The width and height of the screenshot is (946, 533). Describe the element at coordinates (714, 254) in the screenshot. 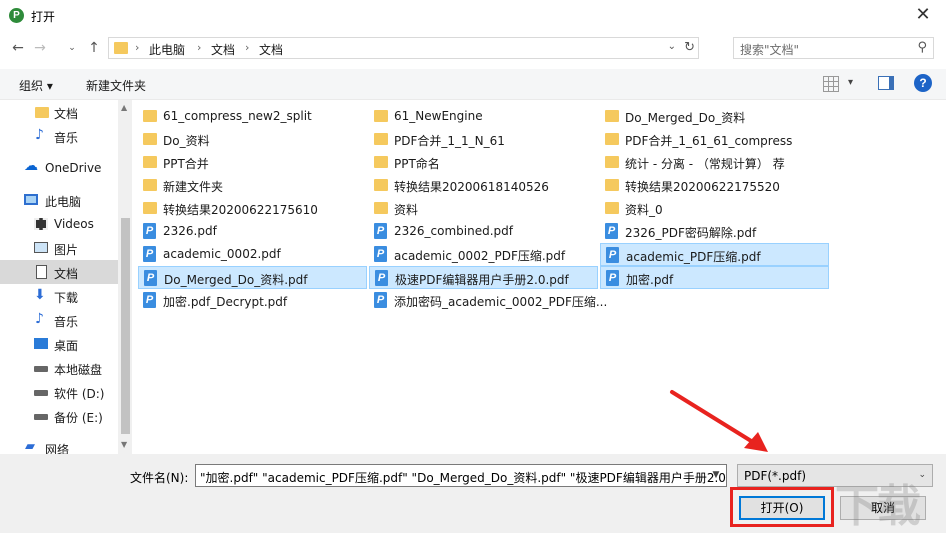

I see `list-item-selected: Pacademic_PDF压缩.pdf` at that location.